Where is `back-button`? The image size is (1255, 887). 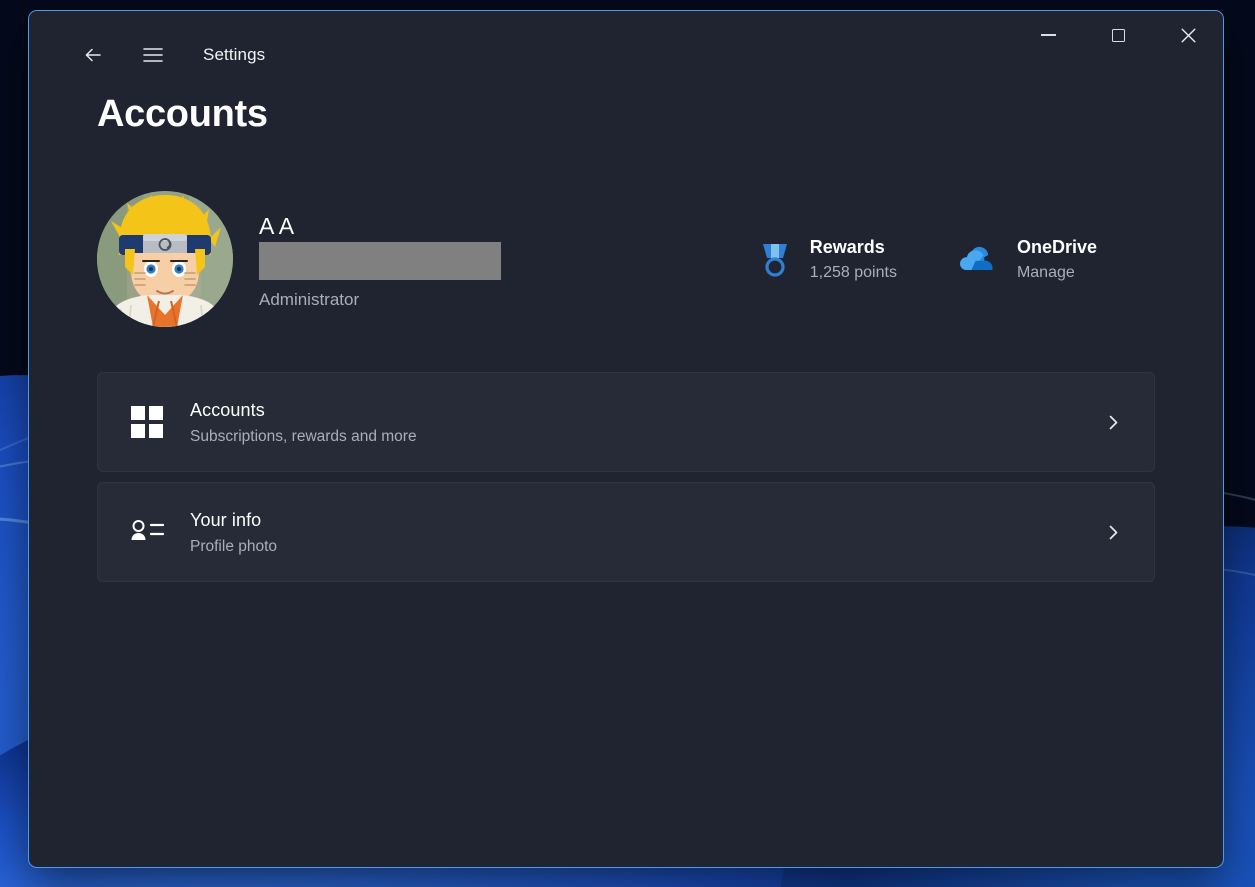 back-button is located at coordinates (93, 55).